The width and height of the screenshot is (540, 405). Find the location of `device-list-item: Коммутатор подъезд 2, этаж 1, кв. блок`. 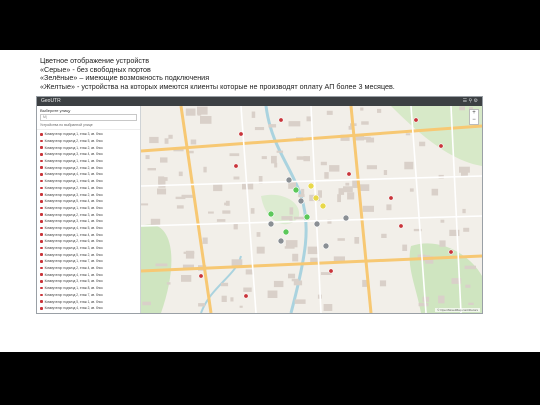

device-list-item: Коммутатор подъезд 2, этаж 1, кв. блок is located at coordinates (88, 188).